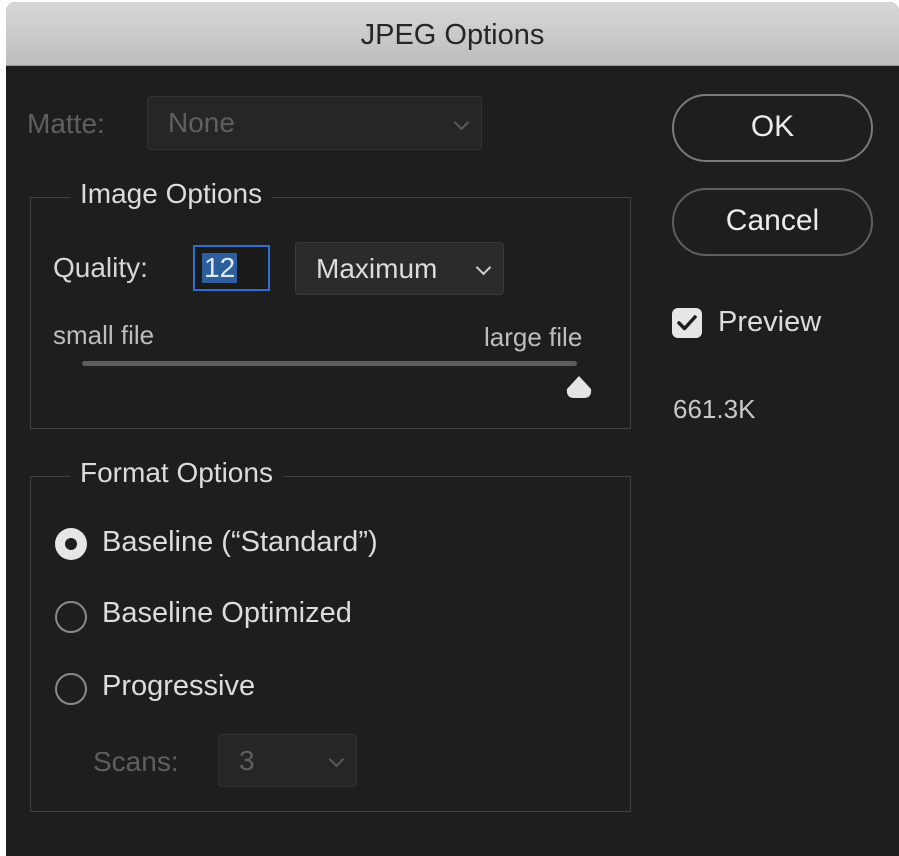 The height and width of the screenshot is (856, 899). I want to click on radio-progressive, so click(71, 689).